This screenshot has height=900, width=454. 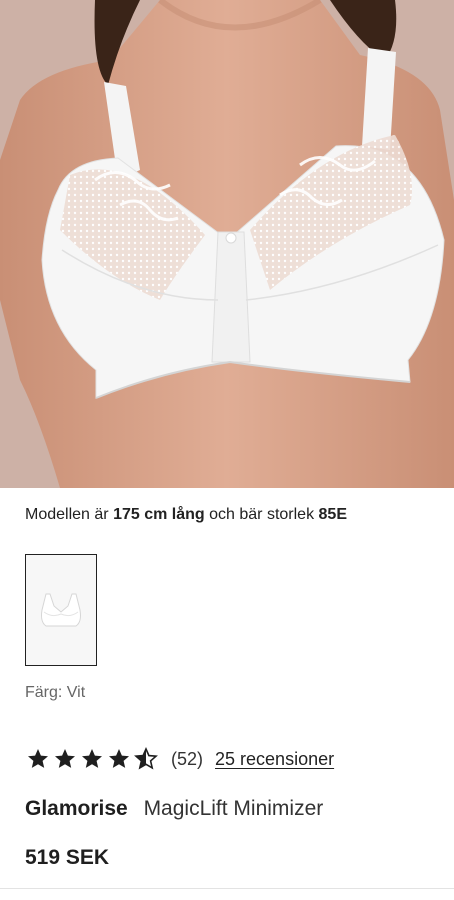 What do you see at coordinates (146, 758) in the screenshot?
I see `half-star-icon` at bounding box center [146, 758].